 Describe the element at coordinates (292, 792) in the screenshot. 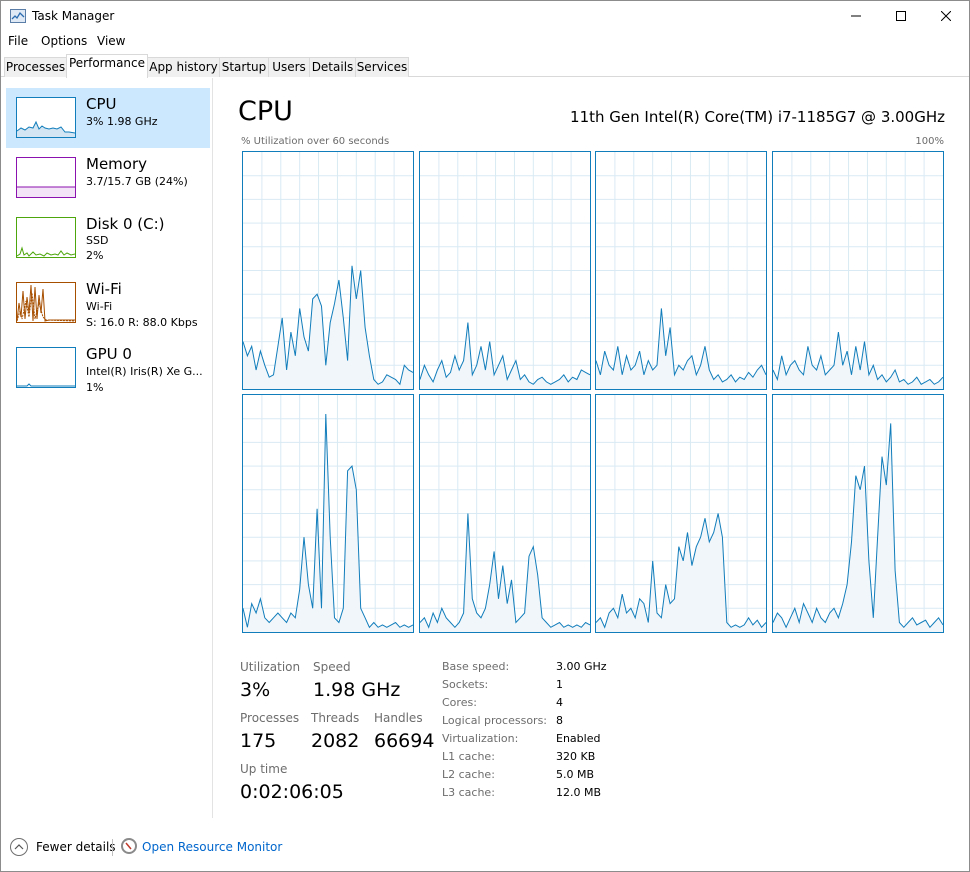

I see `uptime-value: 0:02:06:05` at that location.